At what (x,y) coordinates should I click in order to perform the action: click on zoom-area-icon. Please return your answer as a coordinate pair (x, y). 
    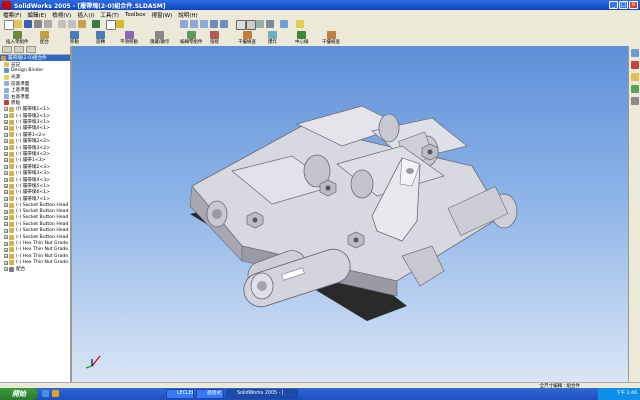
    Looking at the image, I should click on (194, 24).